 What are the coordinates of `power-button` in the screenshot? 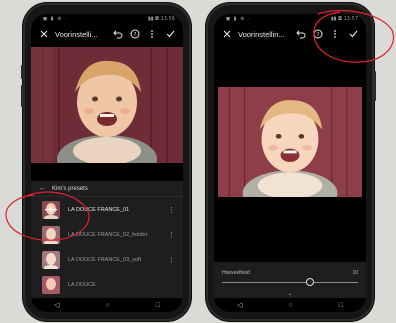 It's located at (375, 86).